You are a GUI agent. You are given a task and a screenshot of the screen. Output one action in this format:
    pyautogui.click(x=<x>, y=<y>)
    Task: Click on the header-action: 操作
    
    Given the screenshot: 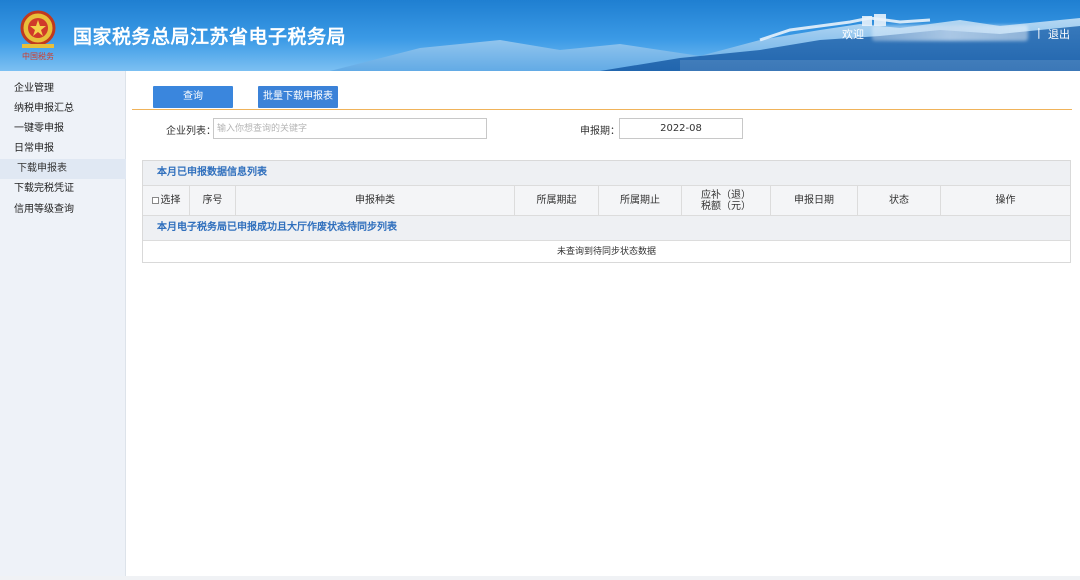 What is the action you would take?
    pyautogui.click(x=1005, y=200)
    